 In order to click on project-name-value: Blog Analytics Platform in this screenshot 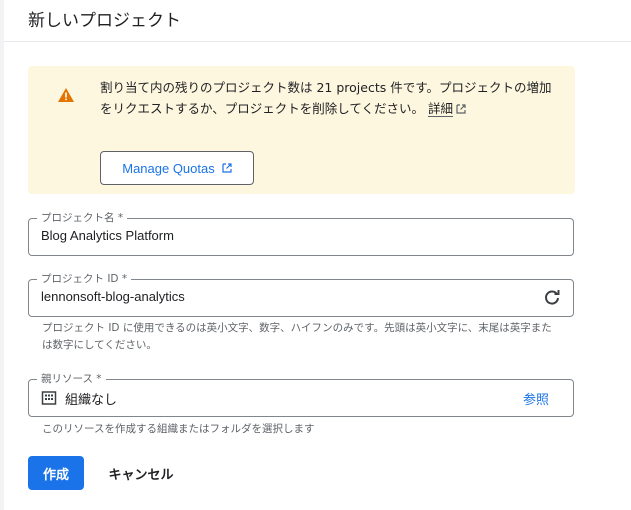, I will do `click(107, 235)`.